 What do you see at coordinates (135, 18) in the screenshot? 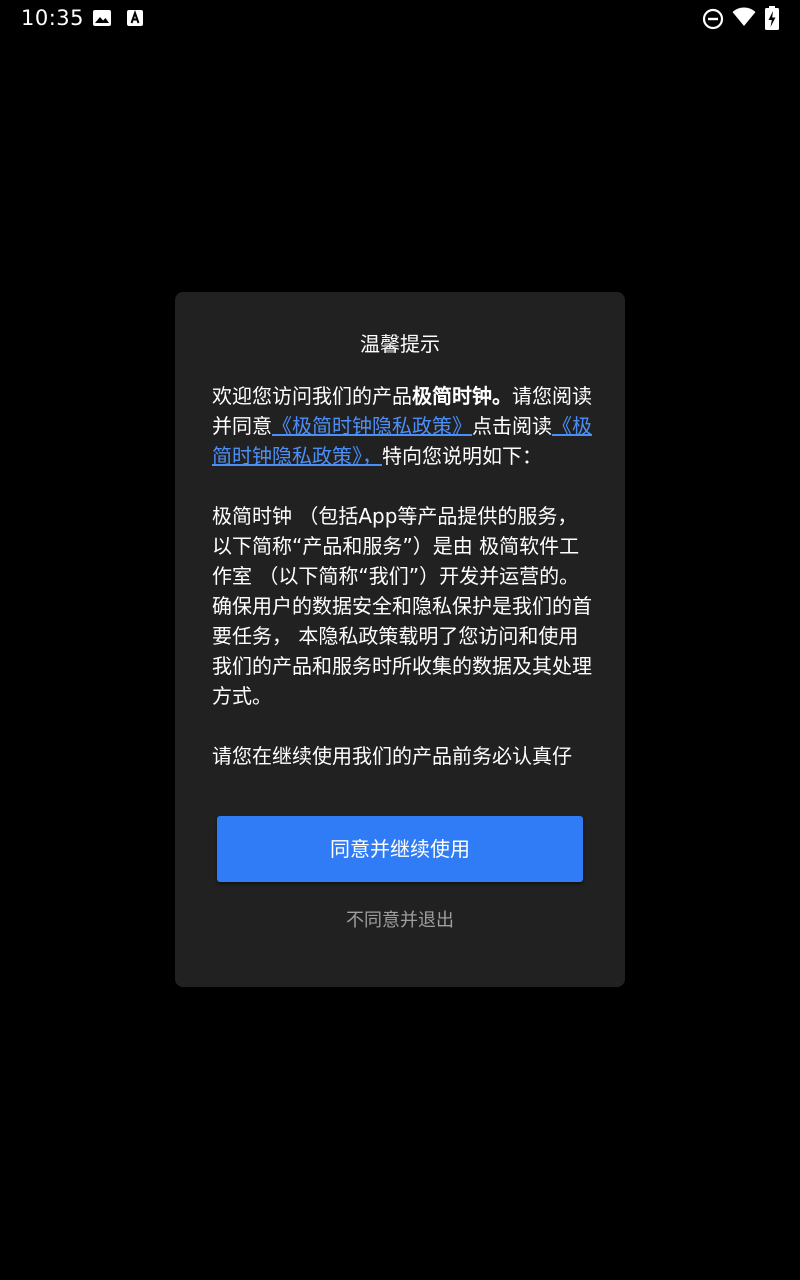
I see `text-notification-icon` at bounding box center [135, 18].